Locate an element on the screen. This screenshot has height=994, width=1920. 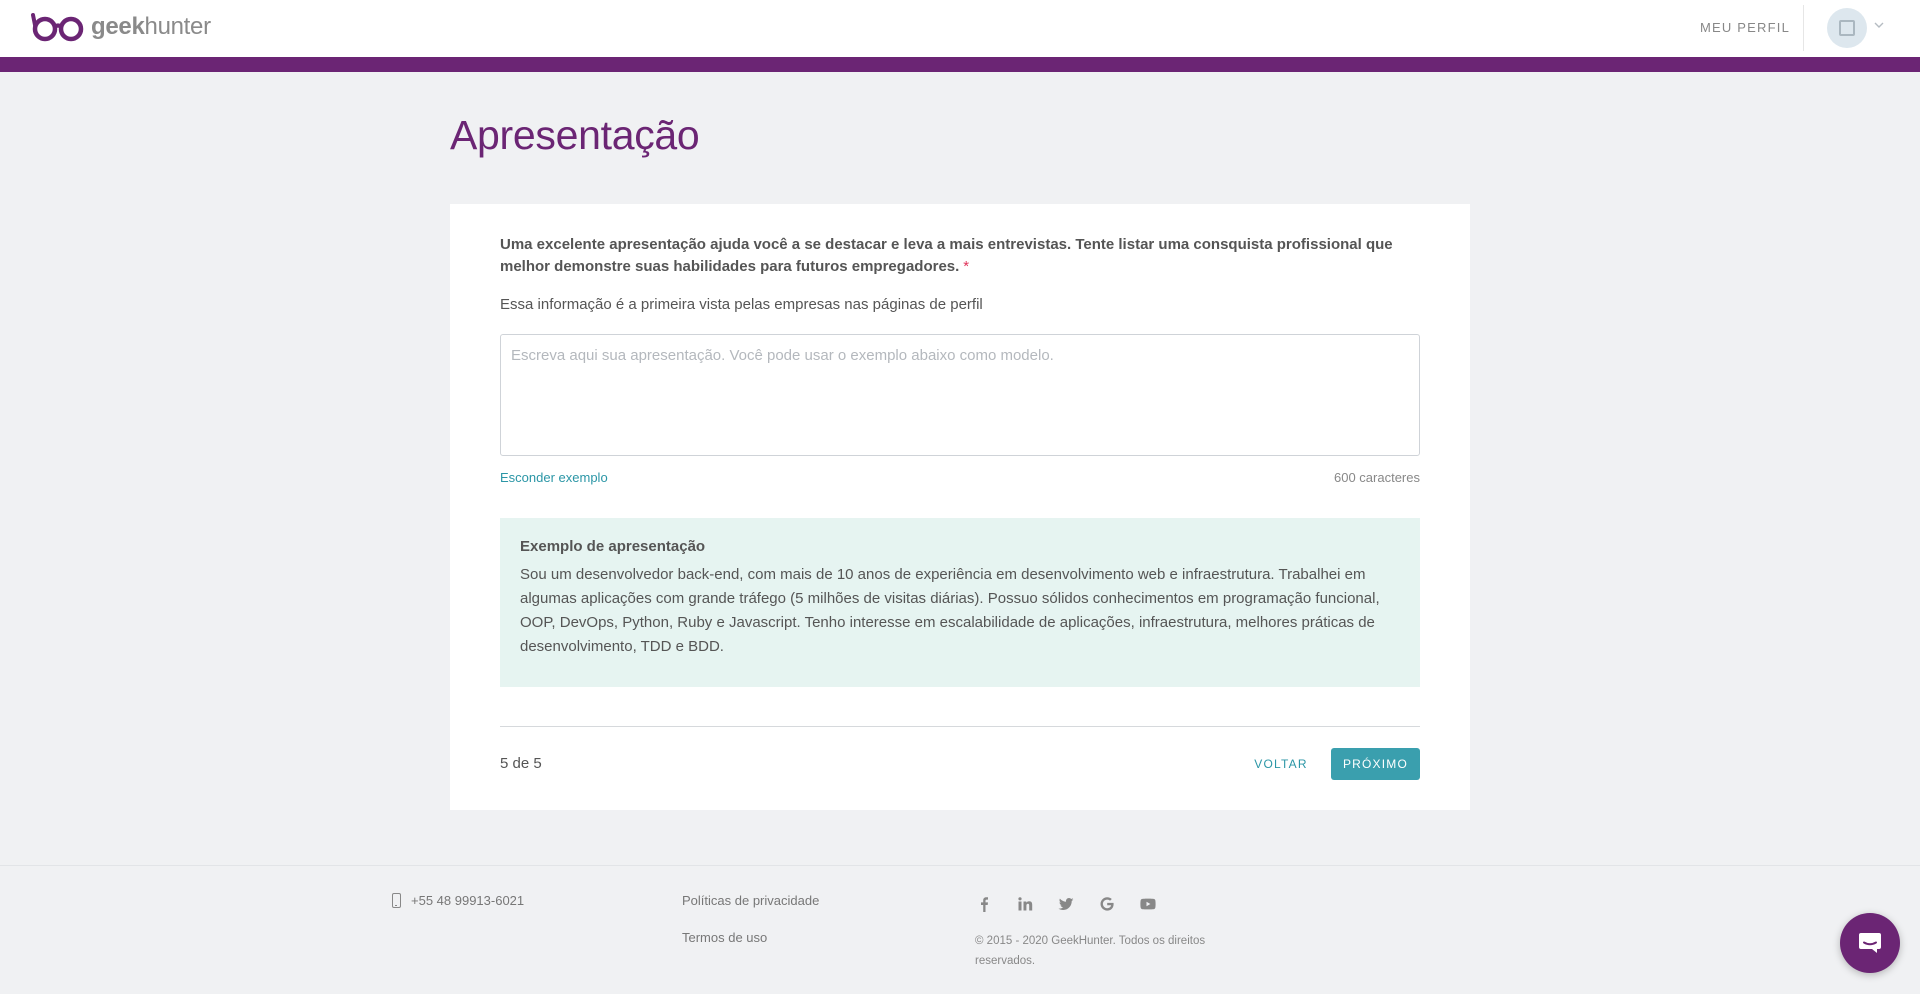
step-indicator: 5 de 5 is located at coordinates (521, 763).